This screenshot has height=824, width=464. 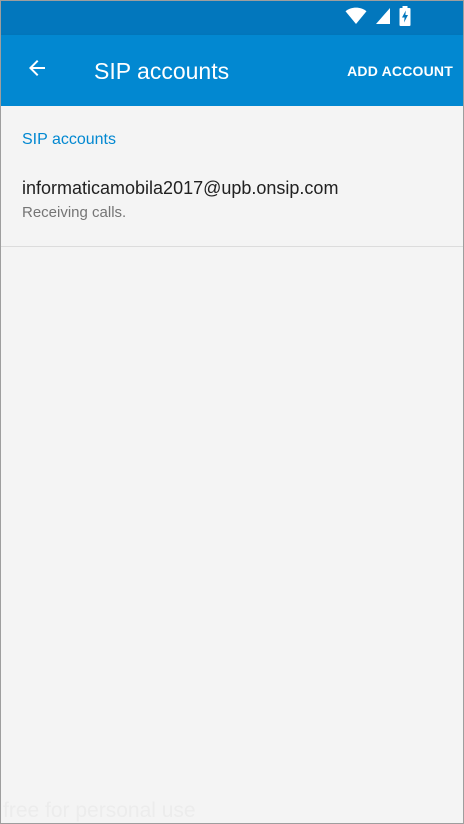 What do you see at coordinates (99, 810) in the screenshot?
I see `watermark: free for personal use` at bounding box center [99, 810].